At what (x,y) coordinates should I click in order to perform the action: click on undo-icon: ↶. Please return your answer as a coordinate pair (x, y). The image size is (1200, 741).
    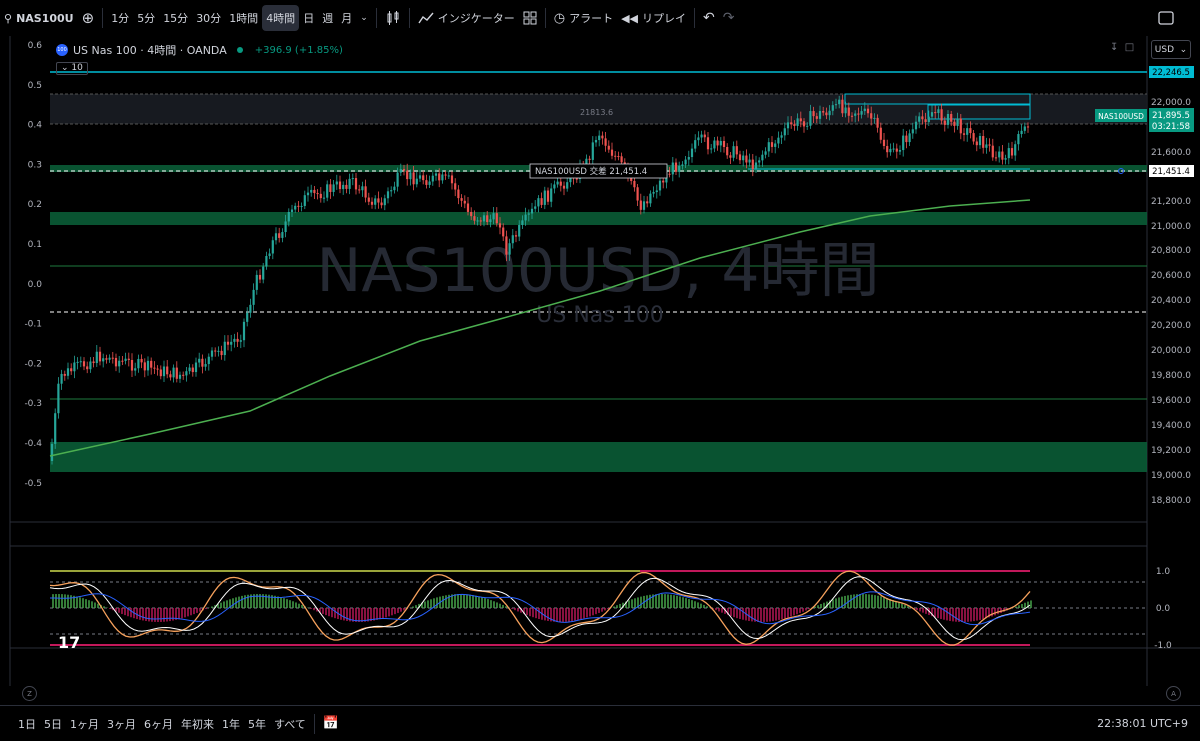
    Looking at the image, I should click on (709, 18).